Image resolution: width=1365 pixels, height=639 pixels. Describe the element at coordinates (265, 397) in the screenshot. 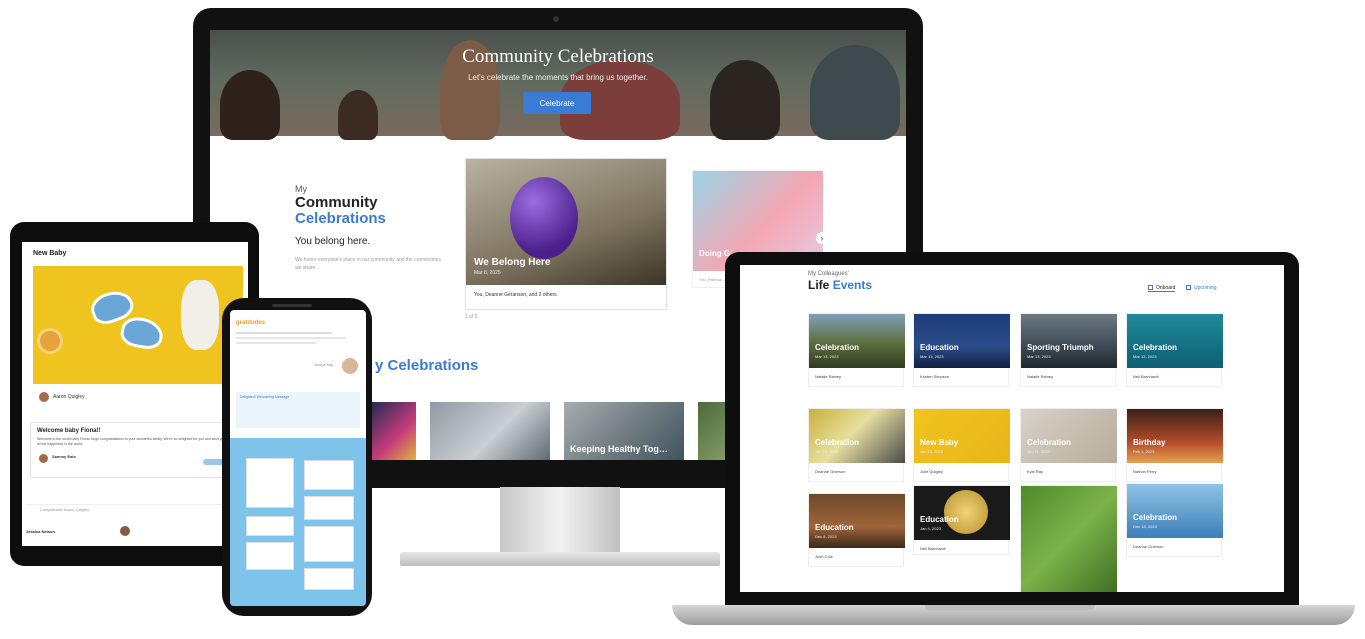

I see `message-title: Delighted! Welcoming Message` at that location.